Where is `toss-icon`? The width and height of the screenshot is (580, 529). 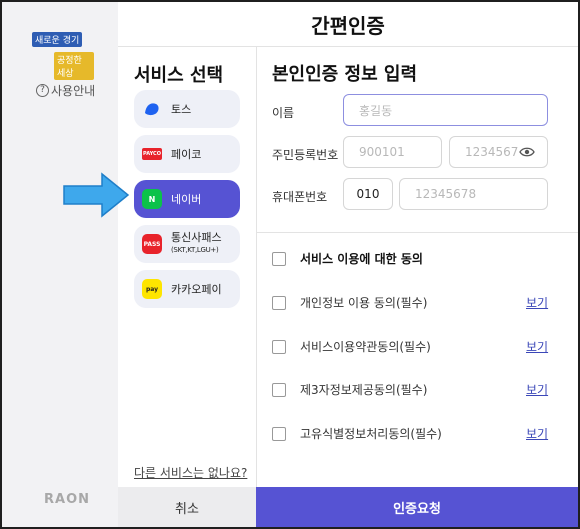 toss-icon is located at coordinates (152, 109).